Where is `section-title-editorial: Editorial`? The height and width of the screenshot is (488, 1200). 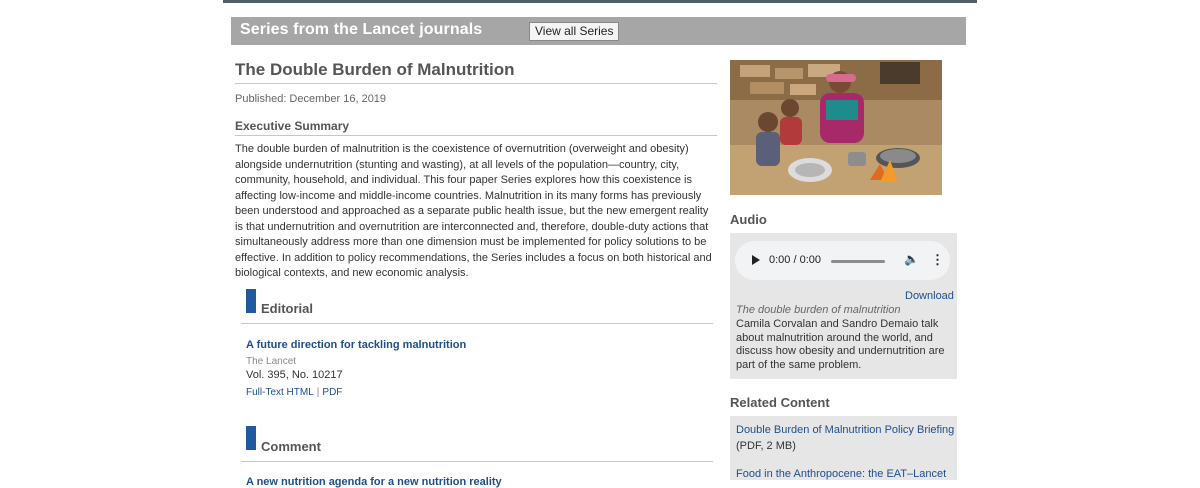
section-title-editorial: Editorial is located at coordinates (287, 308).